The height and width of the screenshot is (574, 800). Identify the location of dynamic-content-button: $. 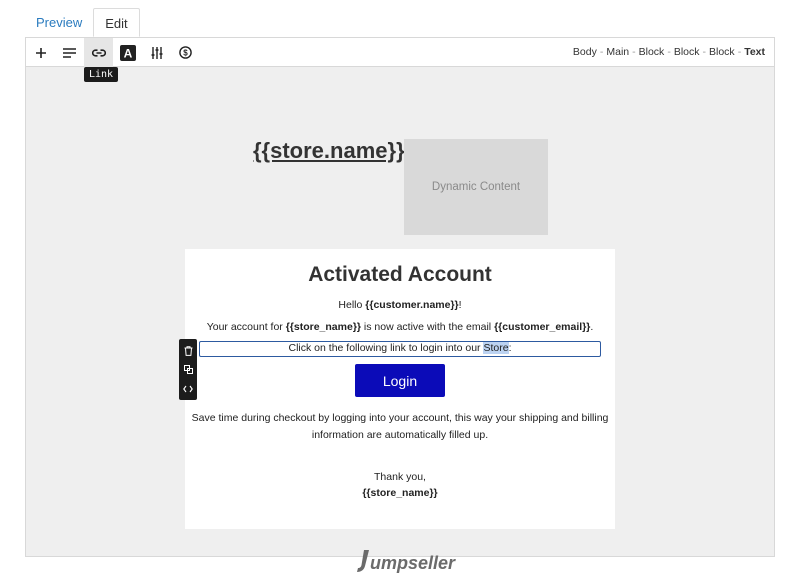
(185, 52).